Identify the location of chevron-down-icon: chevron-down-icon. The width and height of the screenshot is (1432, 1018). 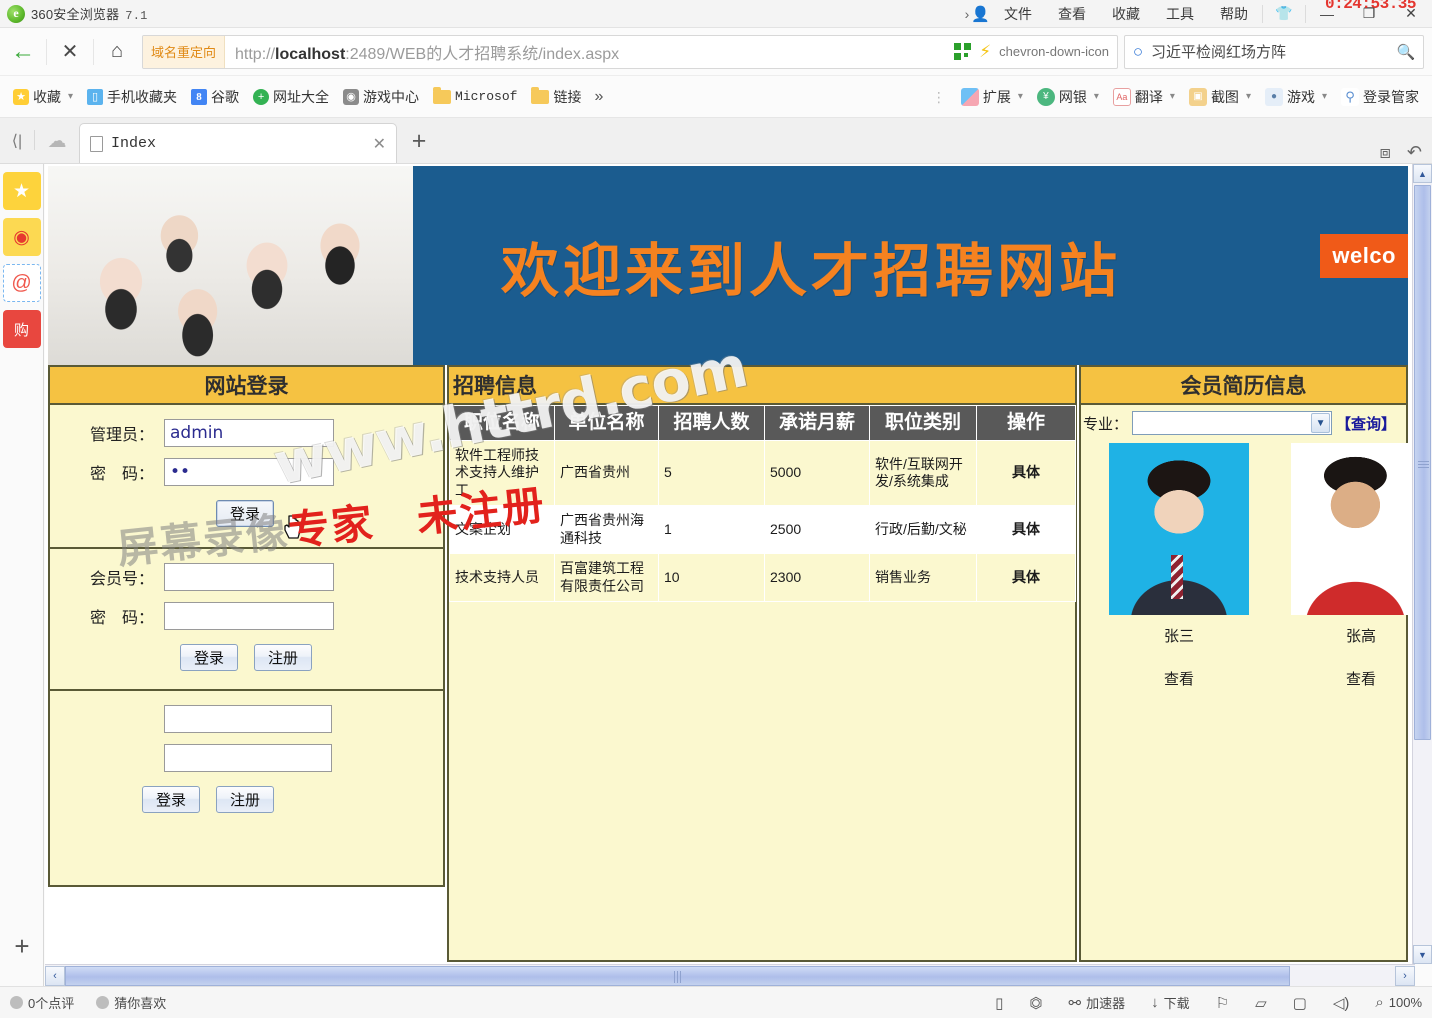
(1054, 51).